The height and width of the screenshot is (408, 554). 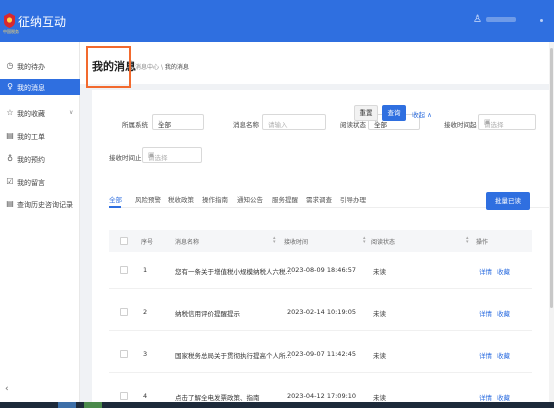 What do you see at coordinates (320, 241) in the screenshot?
I see `table-header: 序号 消息名称 ▴ ▾ 接收时间 ▴ ▾ 阅读状态 ▴ ▾ 操作` at bounding box center [320, 241].